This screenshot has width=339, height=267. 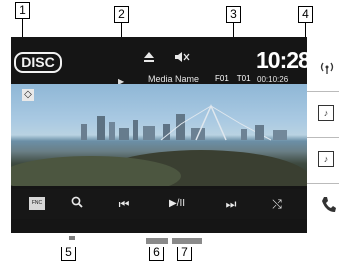 I want to click on track-number: T01, so click(x=243, y=78).